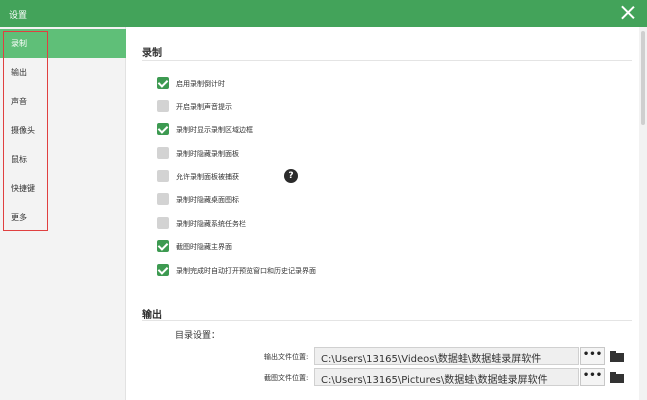 This screenshot has width=647, height=400. I want to click on help-icon: ?, so click(291, 176).